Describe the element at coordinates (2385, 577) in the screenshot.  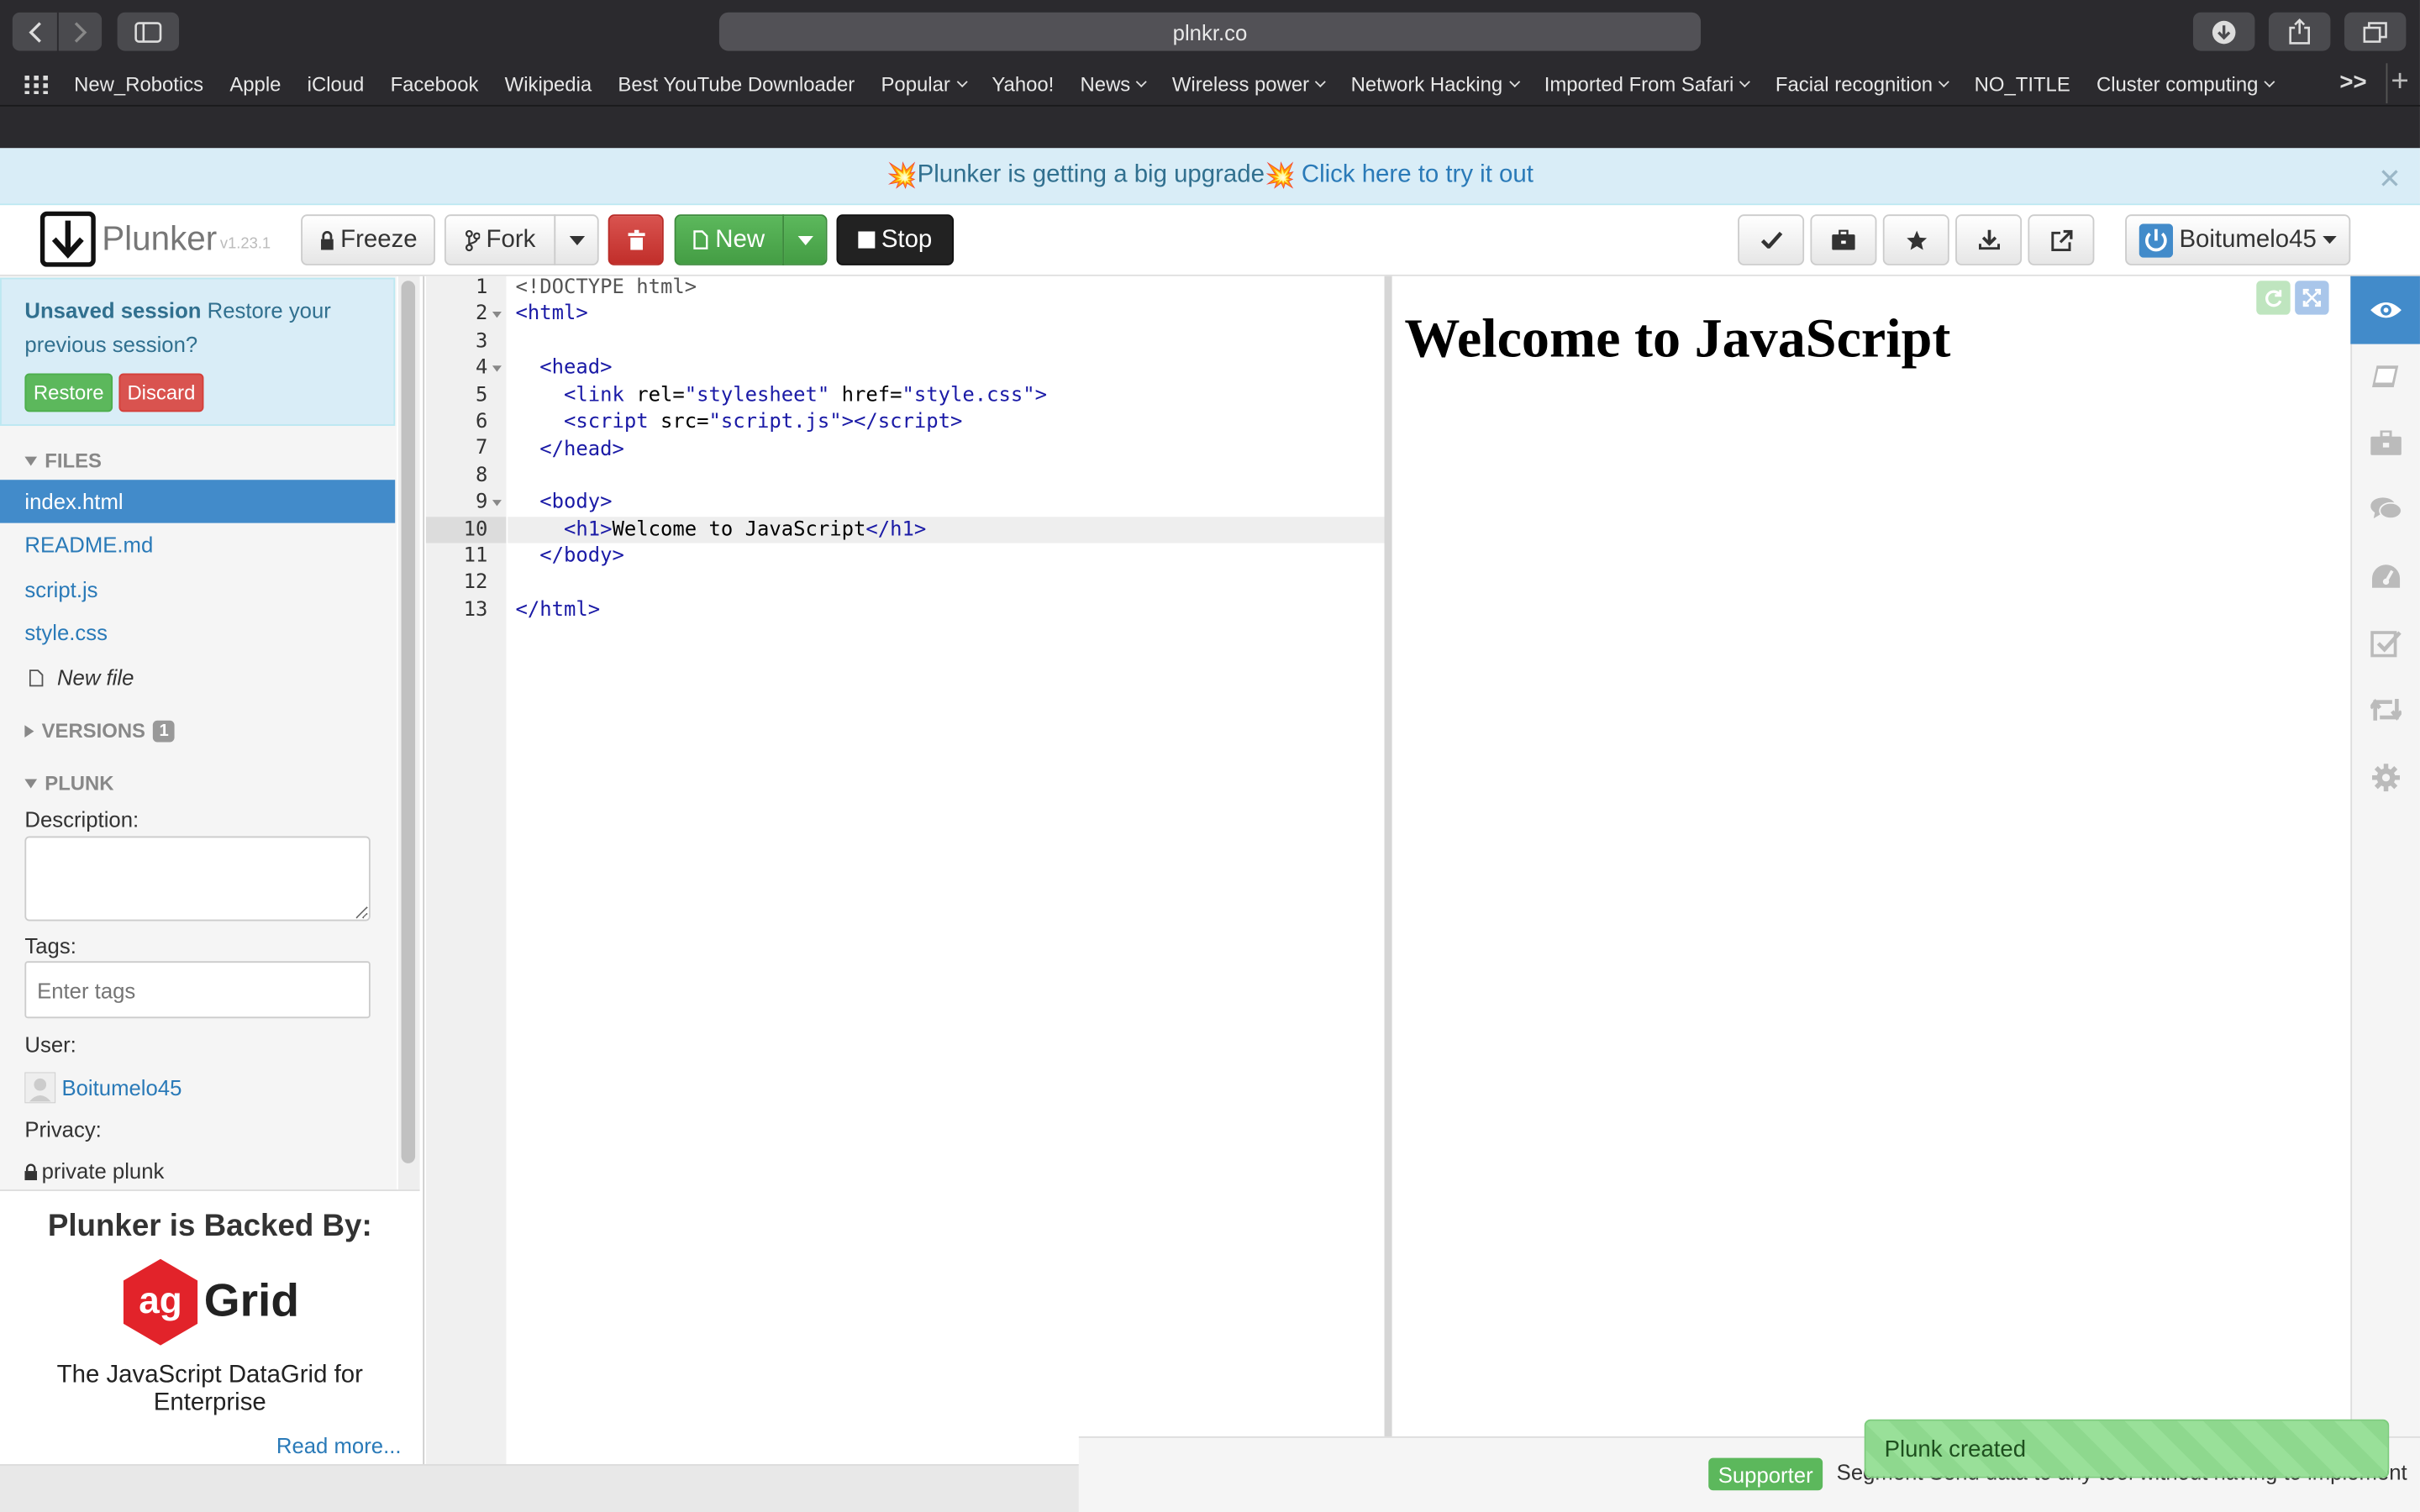
I see `dashboard-panel-tab` at that location.